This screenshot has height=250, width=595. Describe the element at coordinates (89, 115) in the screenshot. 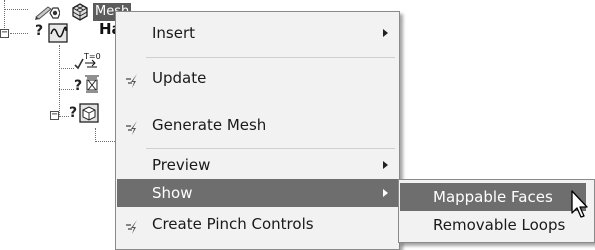

I see `mesh-control-icon` at that location.